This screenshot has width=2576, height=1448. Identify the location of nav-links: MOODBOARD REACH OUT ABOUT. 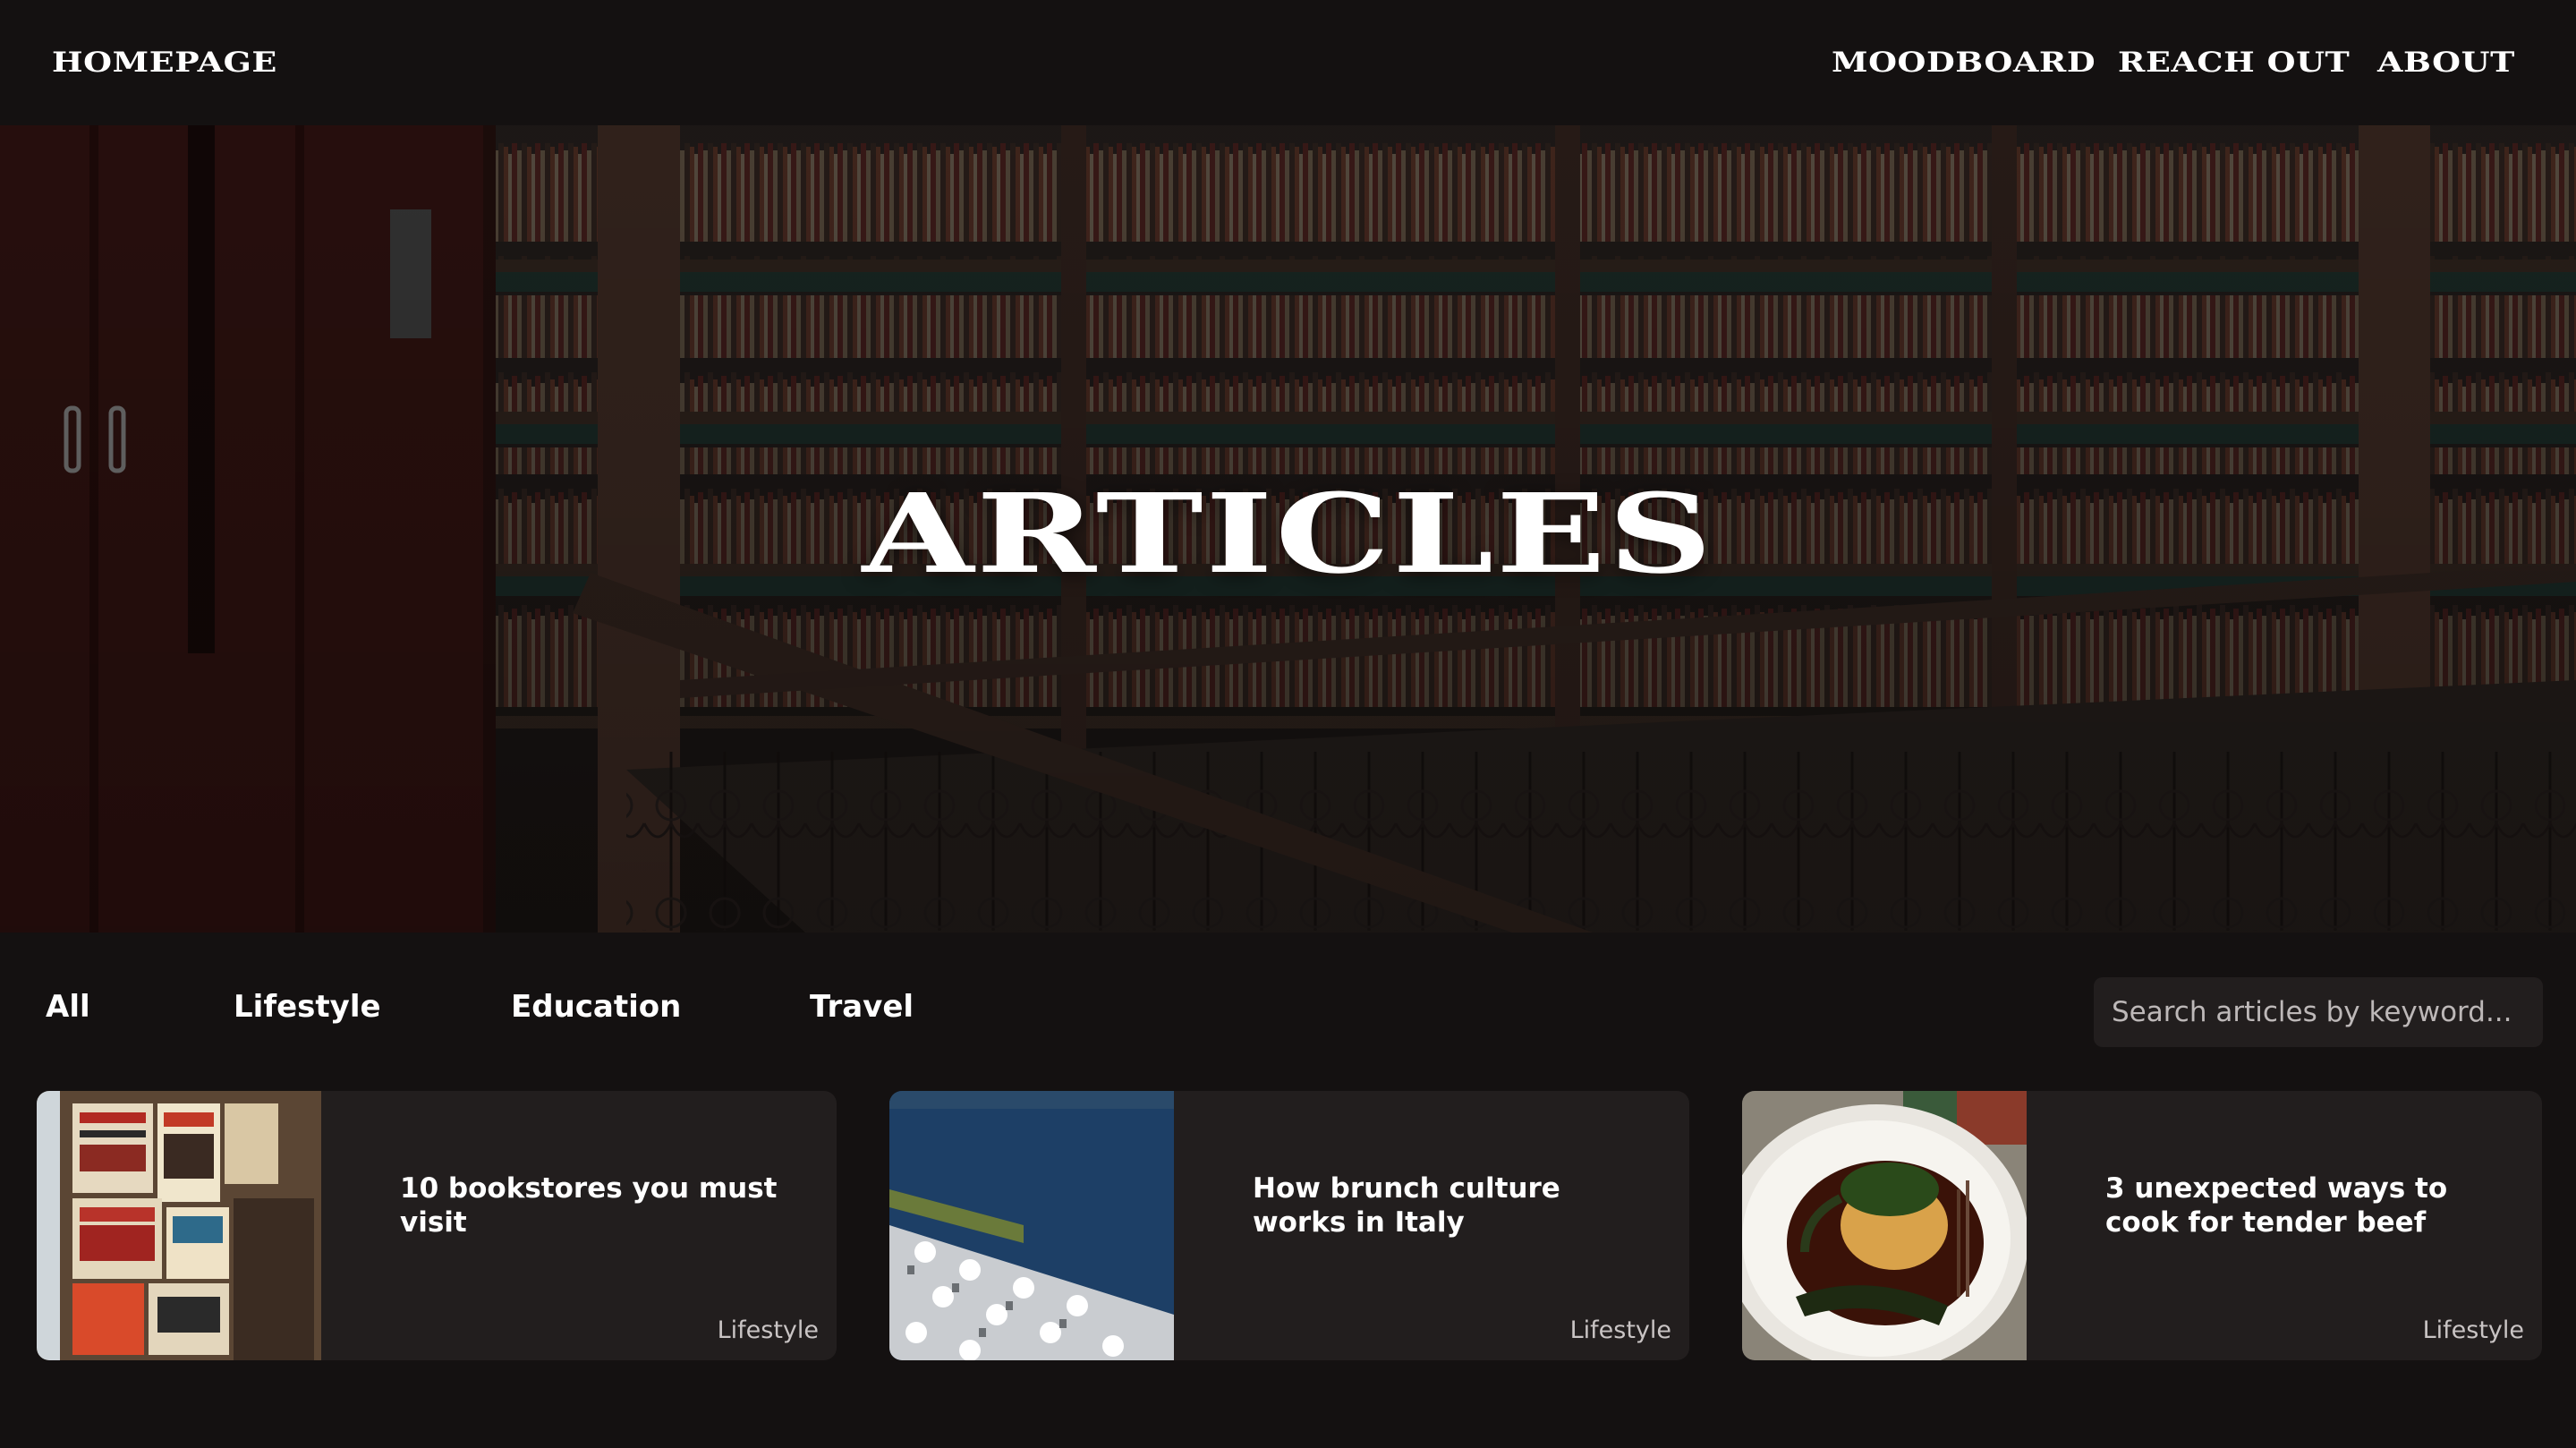
(2141, 63).